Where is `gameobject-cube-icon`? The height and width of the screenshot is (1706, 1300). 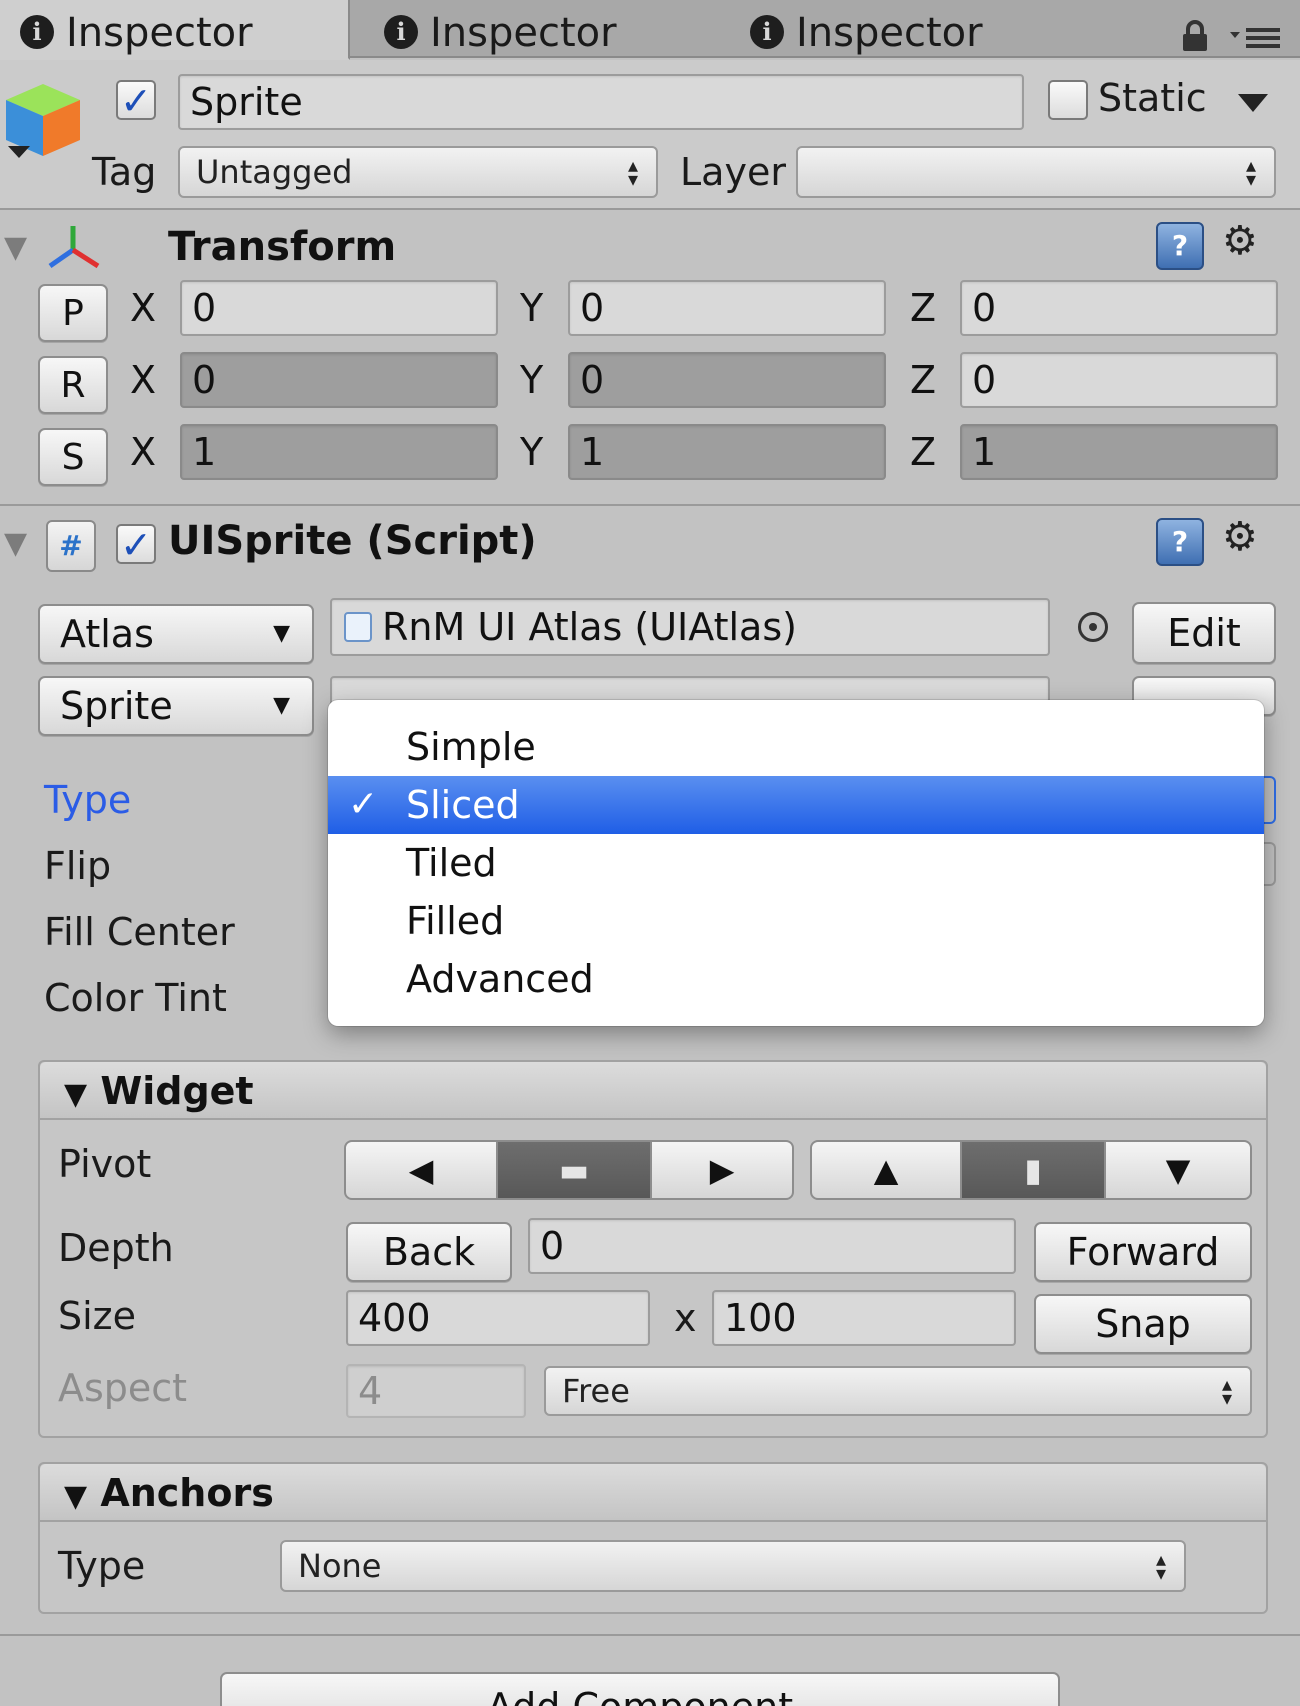 gameobject-cube-icon is located at coordinates (43, 121).